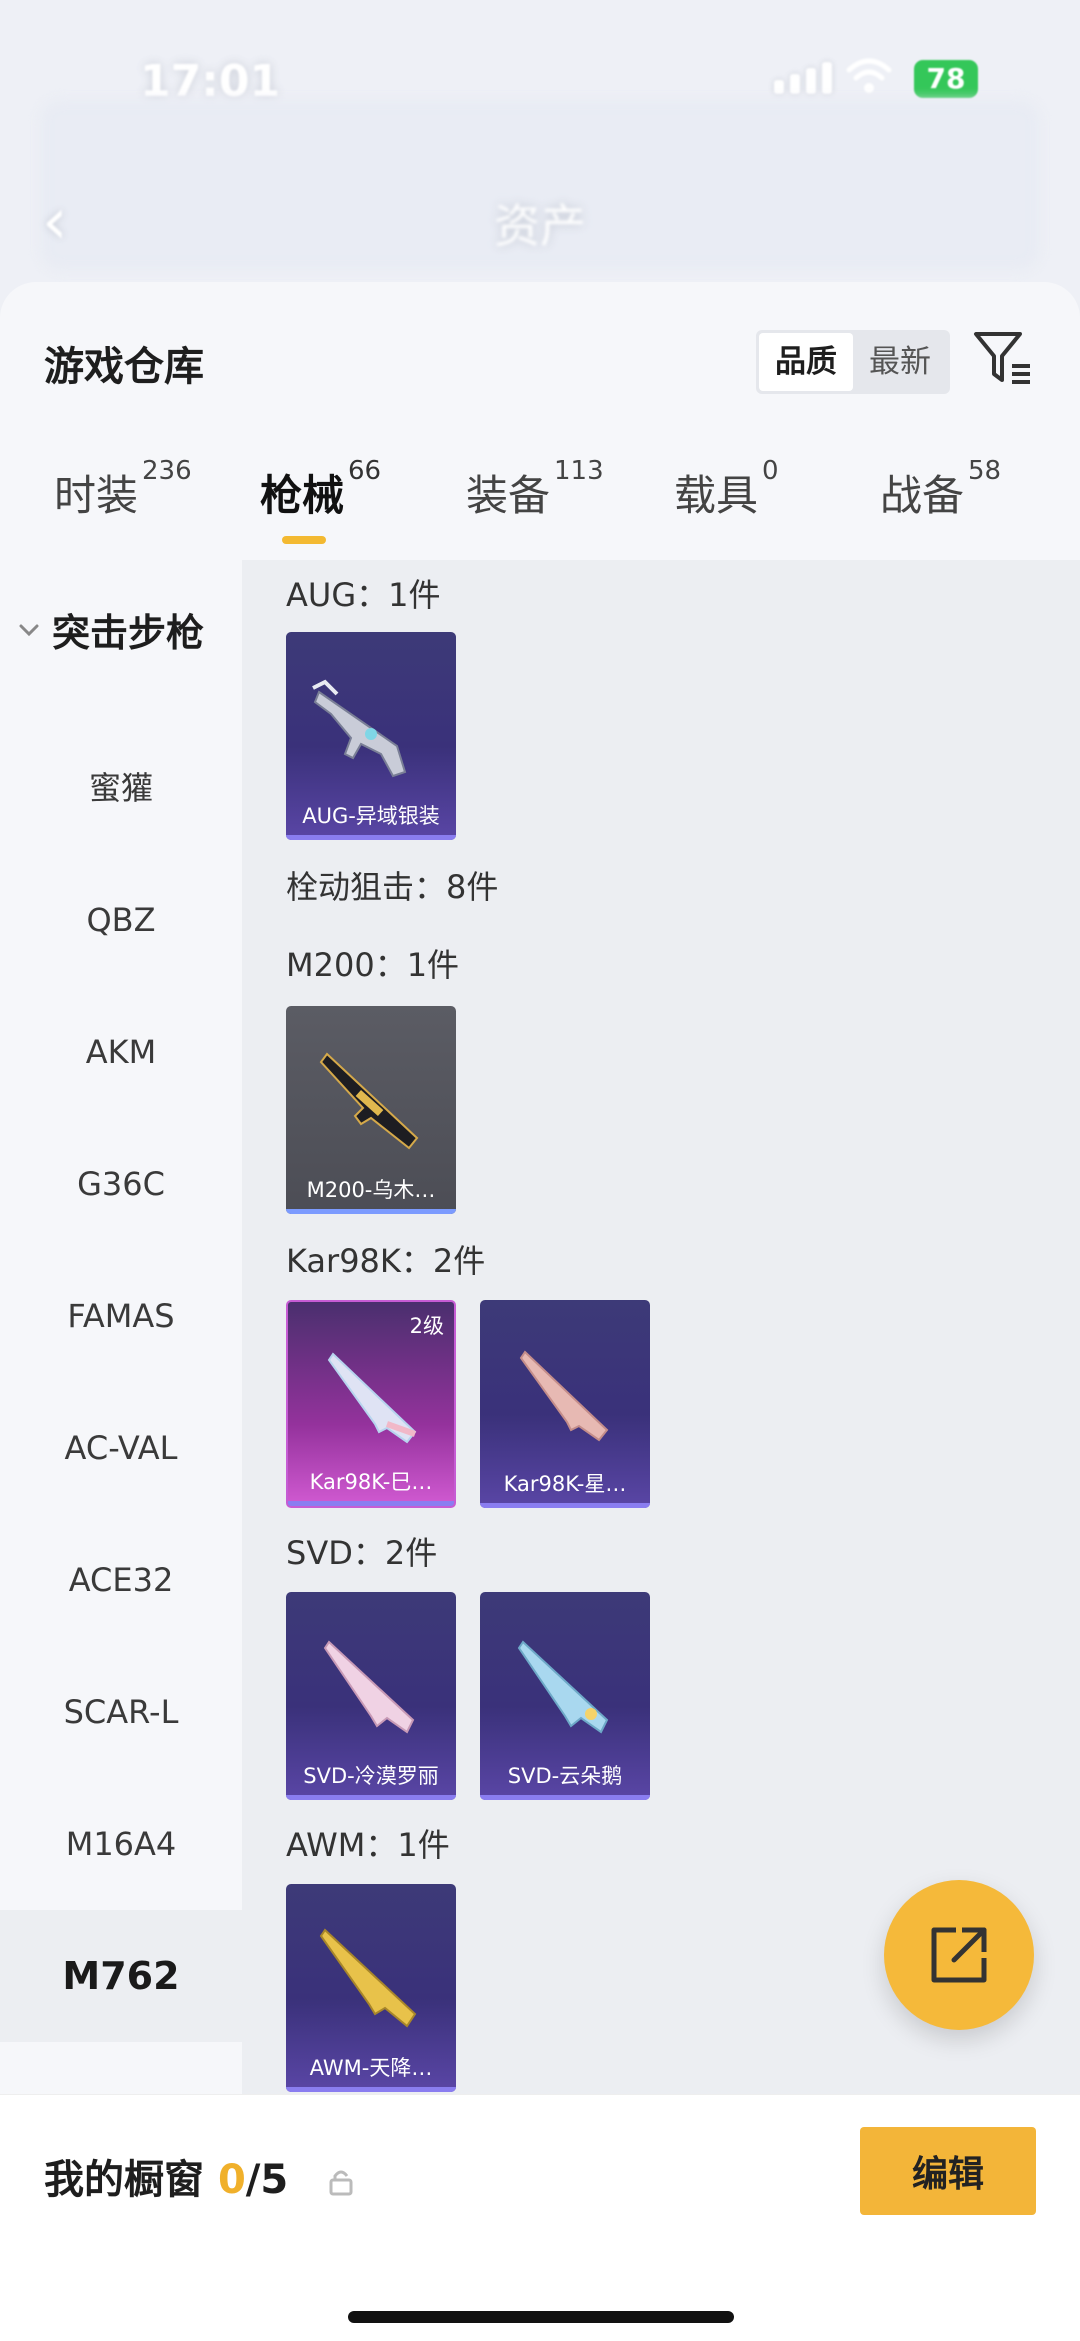 The image size is (1080, 2341). What do you see at coordinates (121, 1184) in the screenshot?
I see `sidebar-item-g36c: G36C` at bounding box center [121, 1184].